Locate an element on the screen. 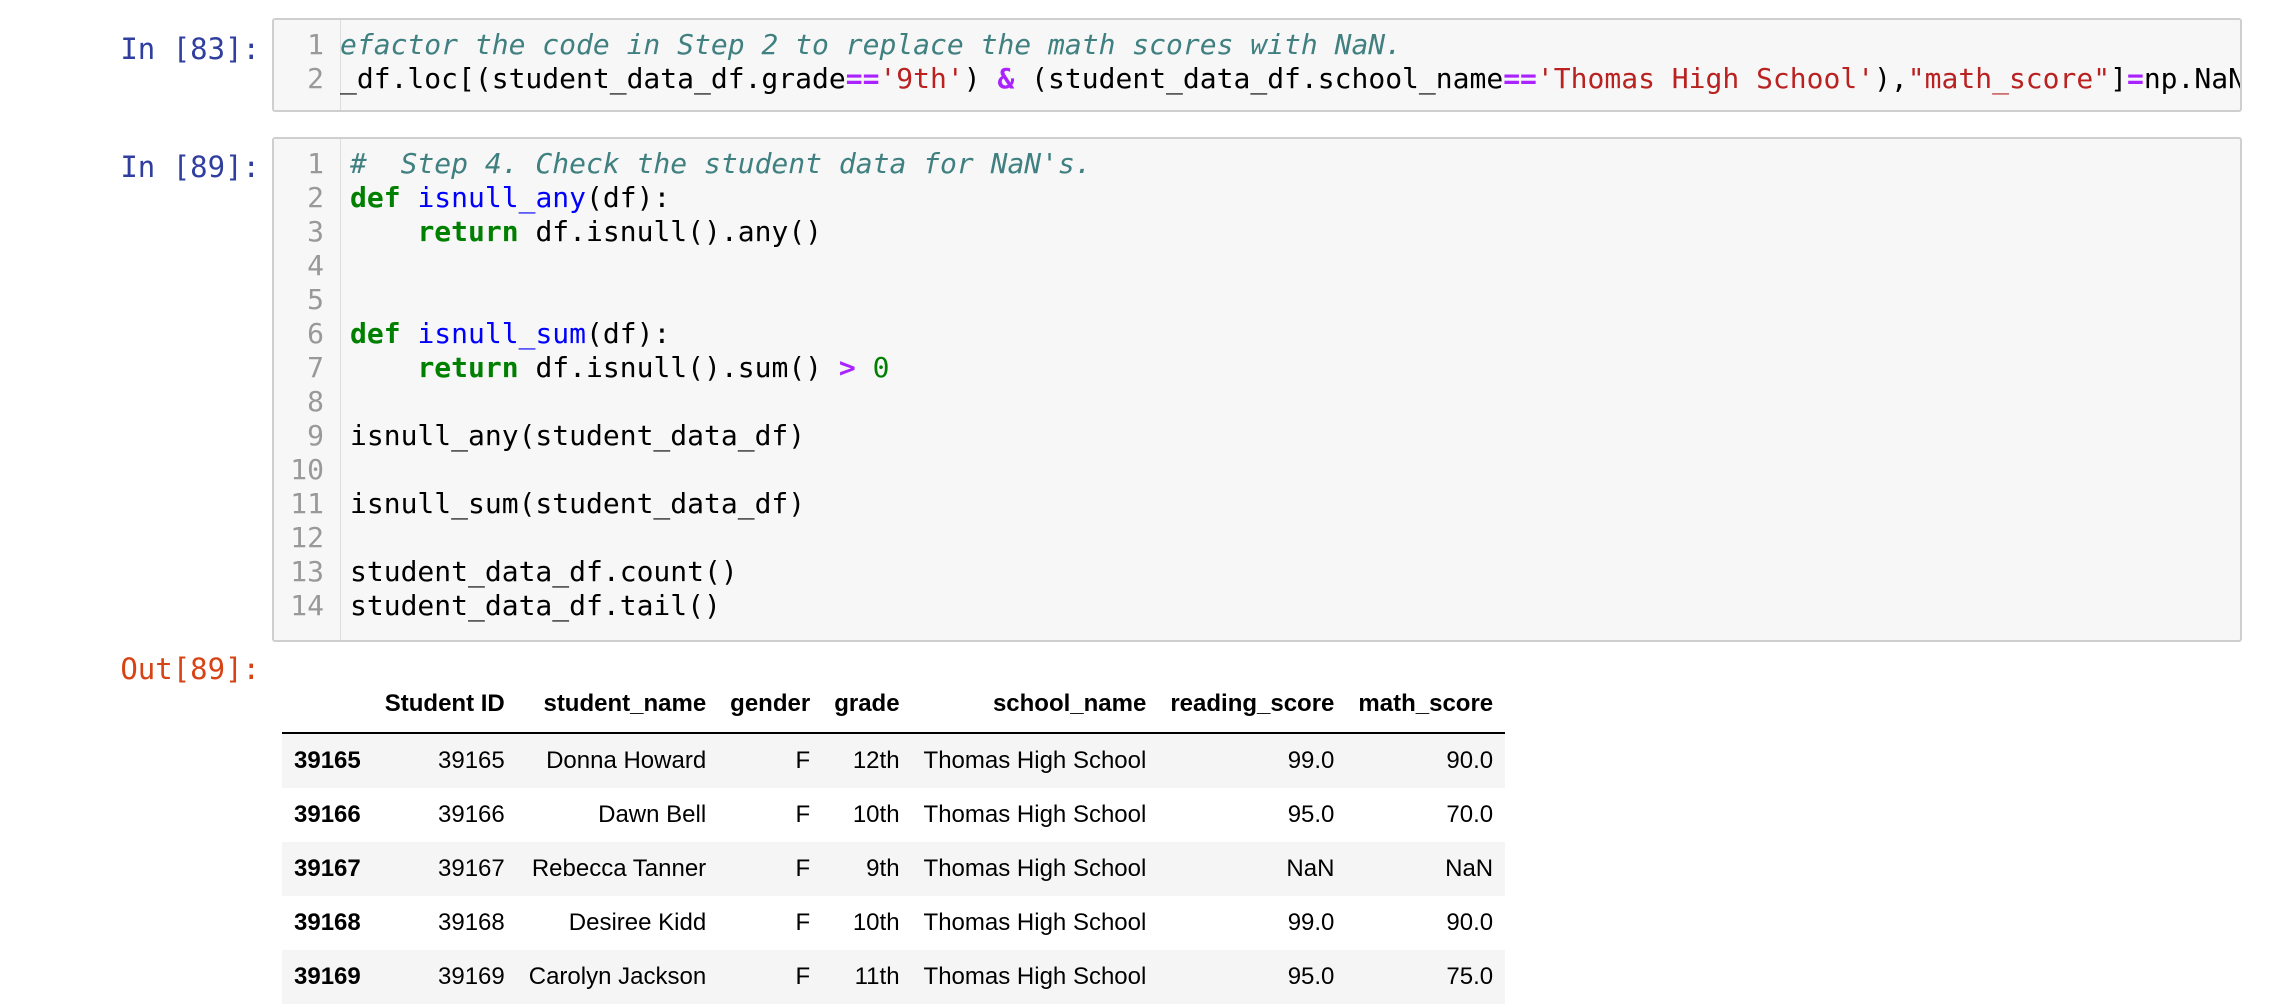 This screenshot has height=1008, width=2278. table-cell: 39165 is located at coordinates (471, 760).